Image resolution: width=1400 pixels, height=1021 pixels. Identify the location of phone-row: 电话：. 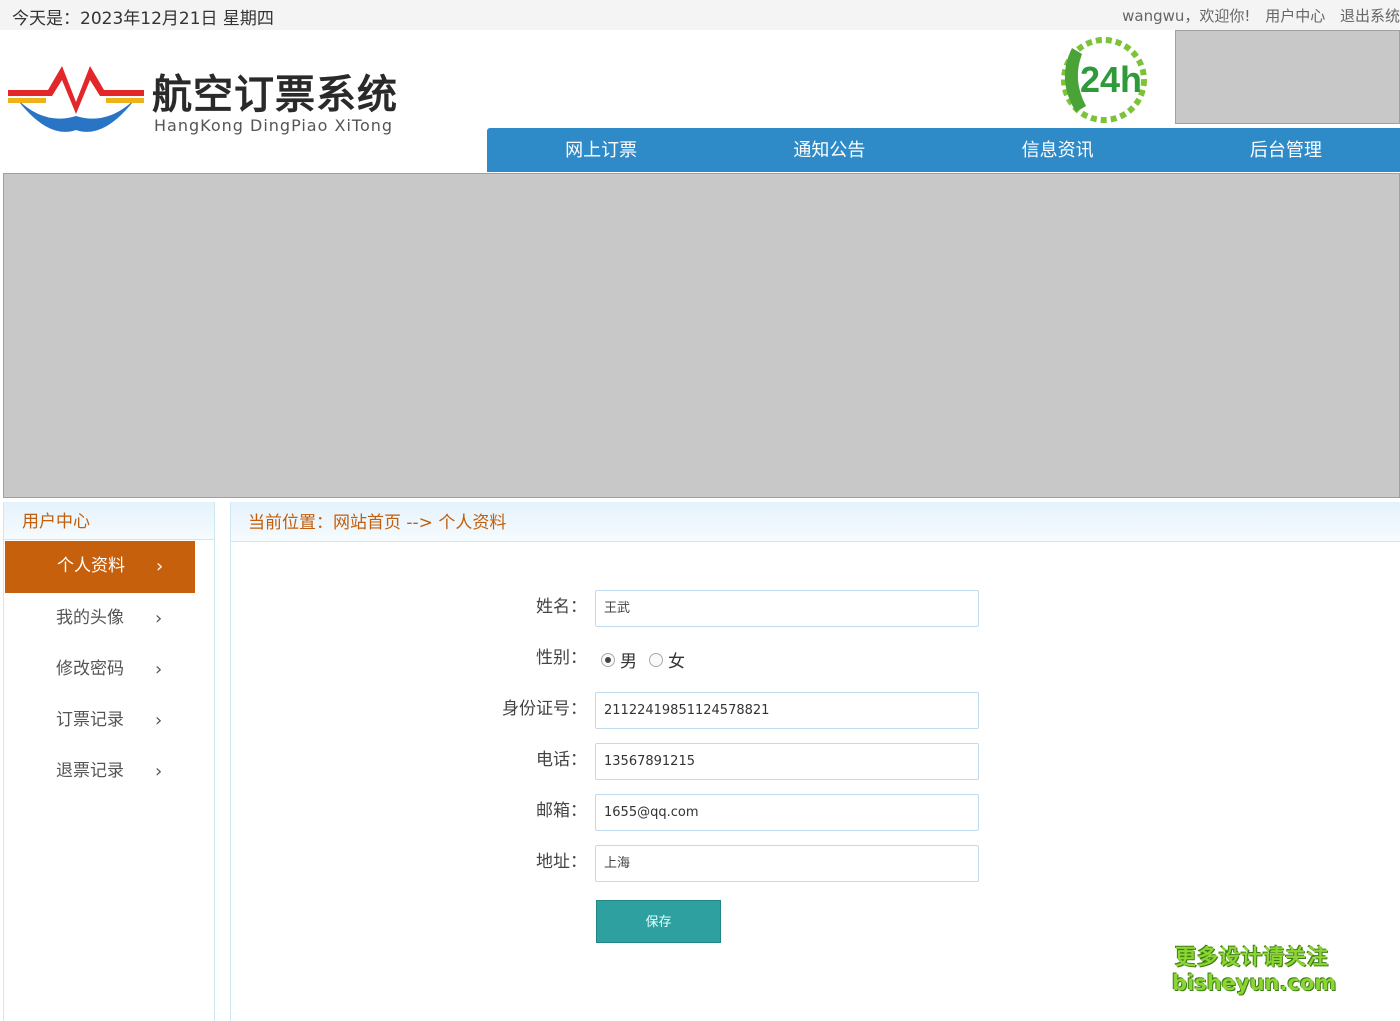
(409, 762).